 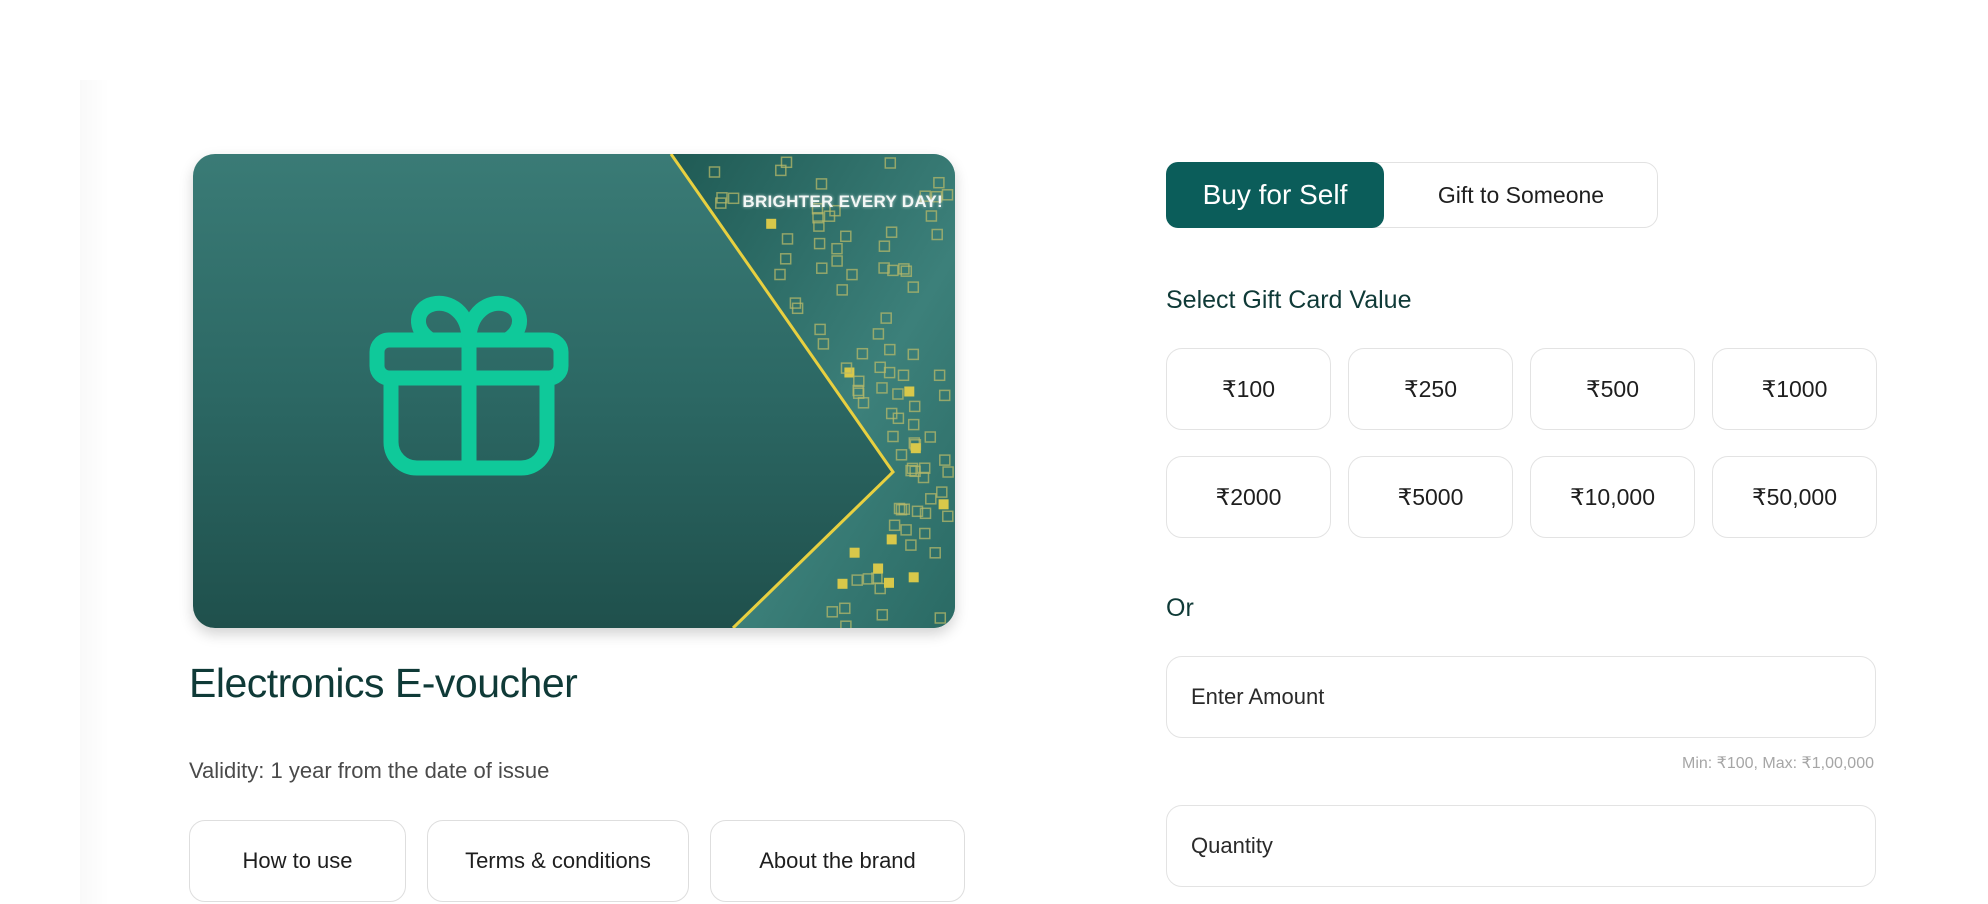 I want to click on or-separator: Or, so click(x=1180, y=608).